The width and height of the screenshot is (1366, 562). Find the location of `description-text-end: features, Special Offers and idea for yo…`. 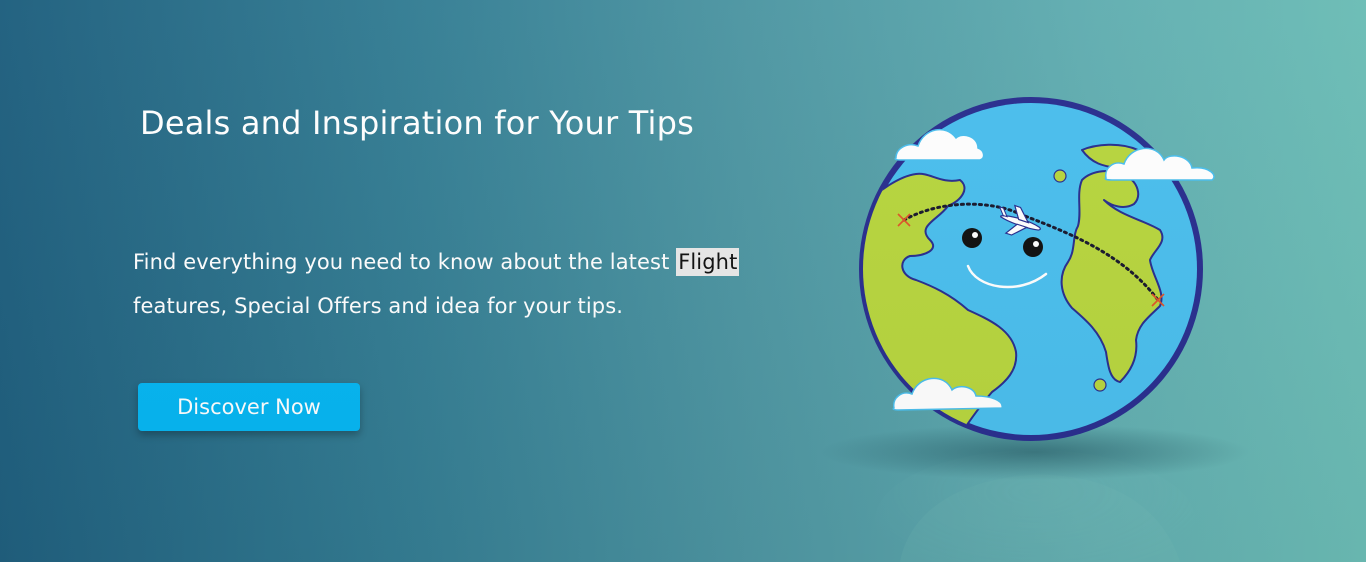

description-text-end: features, Special Offers and idea for yo… is located at coordinates (378, 306).